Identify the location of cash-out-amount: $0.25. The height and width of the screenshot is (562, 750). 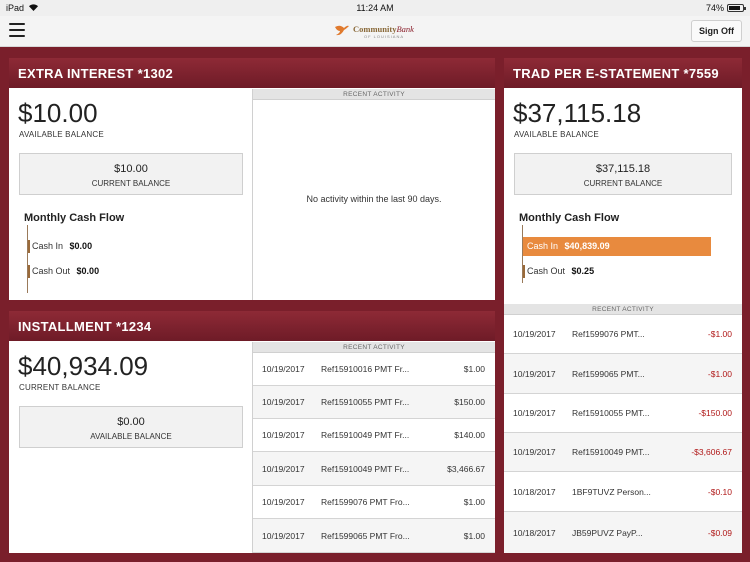
(583, 271).